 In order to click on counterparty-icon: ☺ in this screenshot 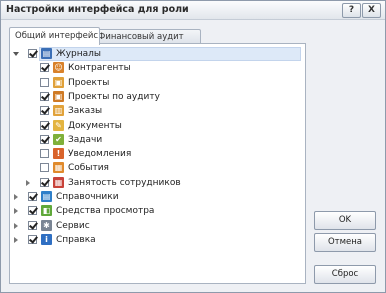, I will do `click(58, 68)`.